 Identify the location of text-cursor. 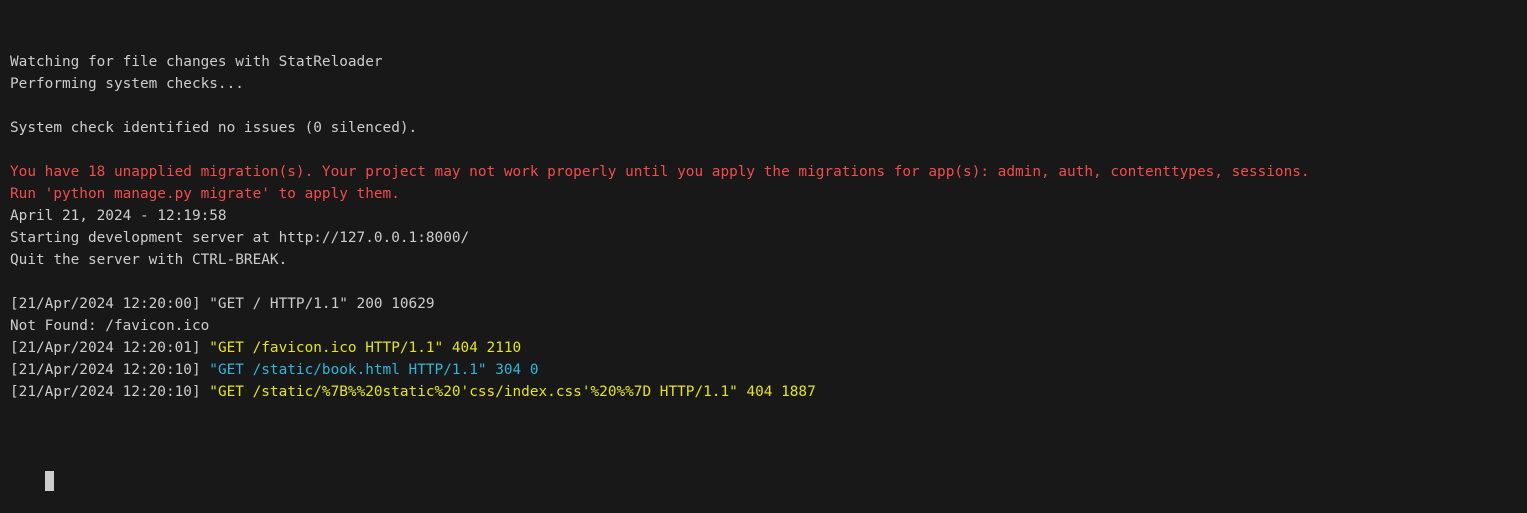
(49, 481).